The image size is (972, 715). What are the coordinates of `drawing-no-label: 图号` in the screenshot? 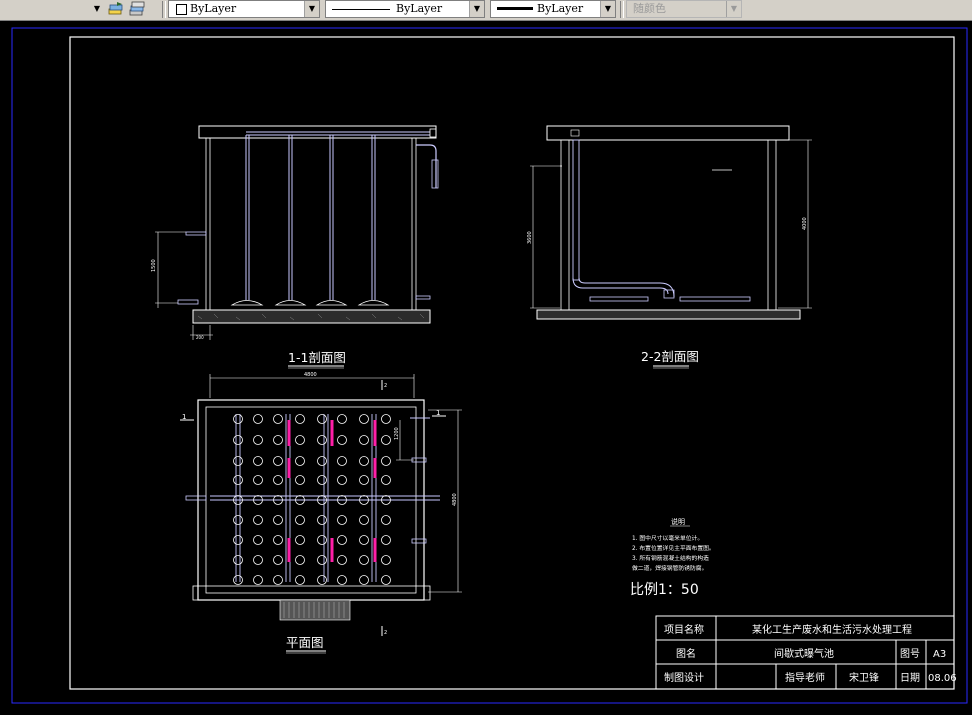 It's located at (910, 654).